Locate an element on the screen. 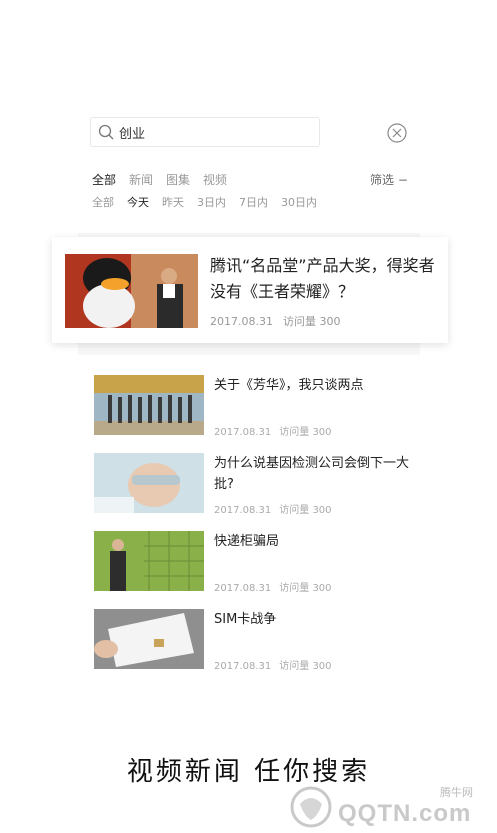 The height and width of the screenshot is (833, 497). article-title: 为什么说基因检测公司会倒下一大批? is located at coordinates (312, 474).